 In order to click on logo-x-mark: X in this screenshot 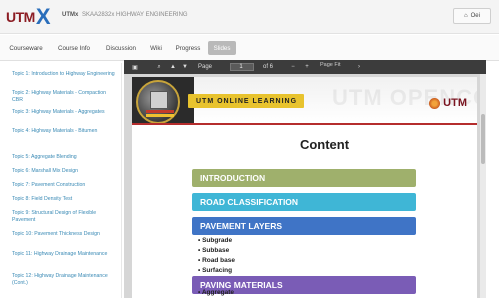, I will do `click(43, 16)`.